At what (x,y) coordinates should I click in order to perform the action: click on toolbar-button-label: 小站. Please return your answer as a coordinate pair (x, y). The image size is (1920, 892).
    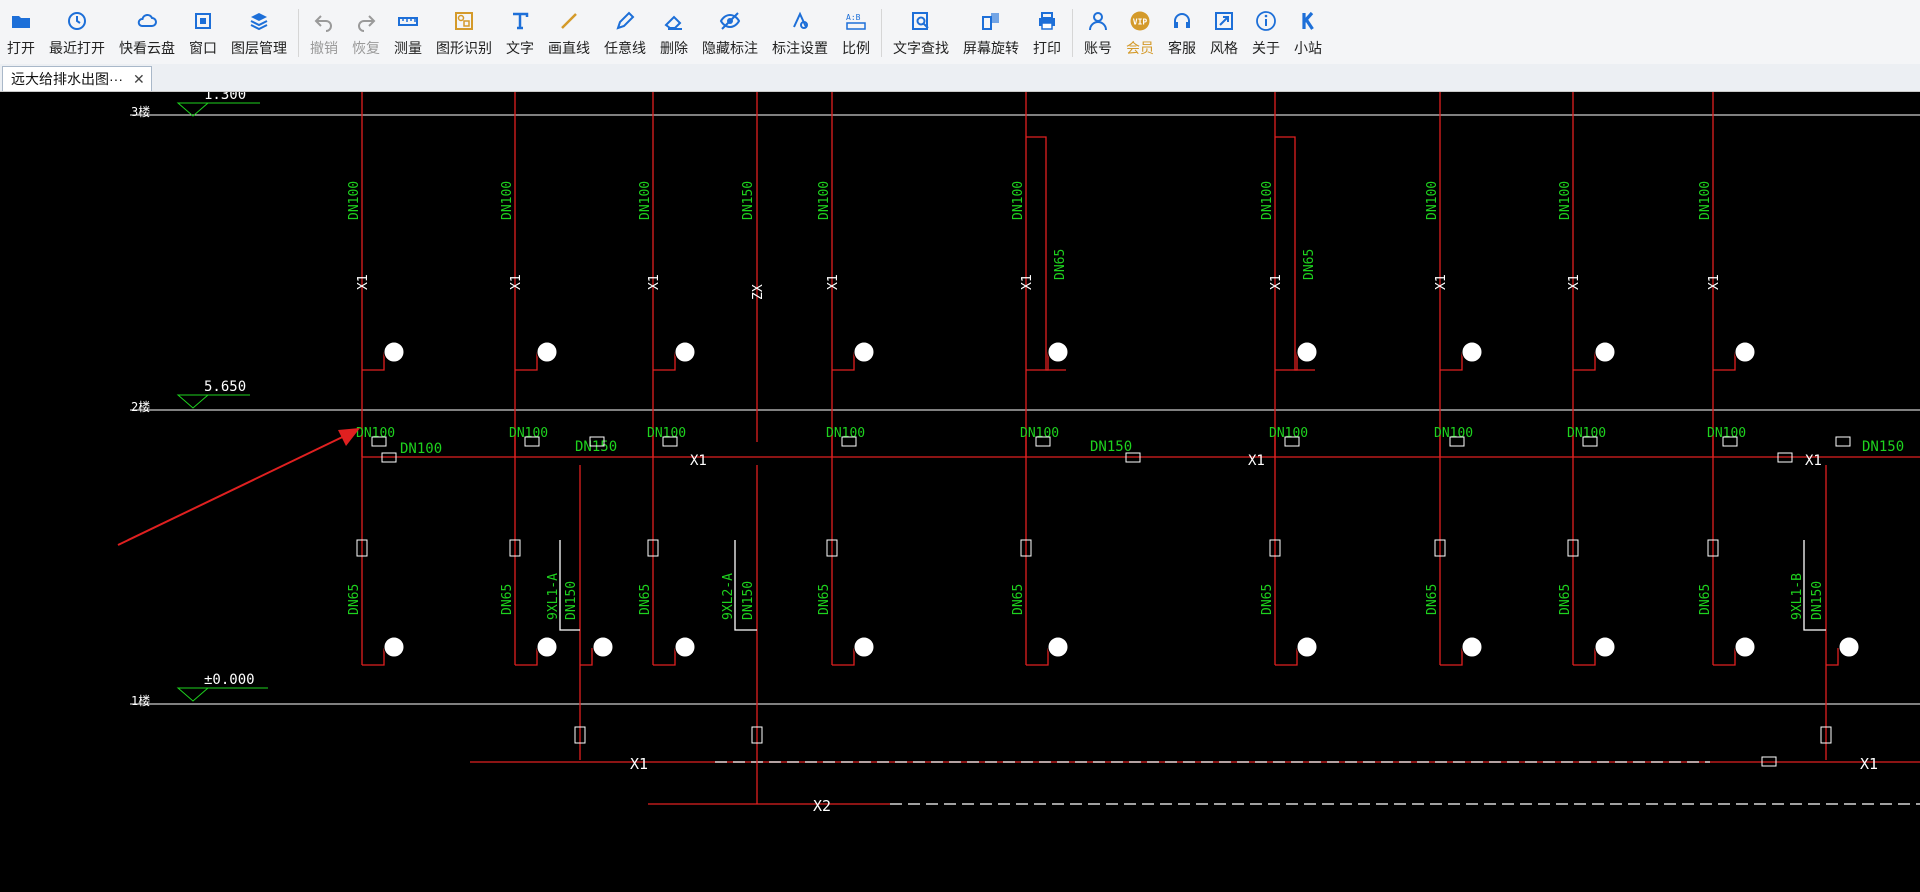
    Looking at the image, I should click on (1308, 48).